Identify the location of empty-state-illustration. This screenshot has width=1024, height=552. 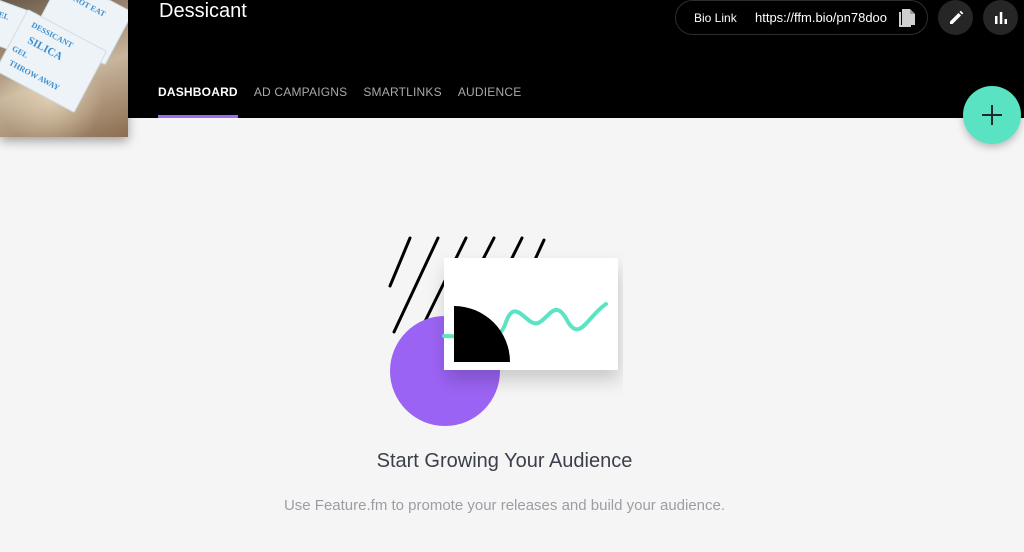
(503, 331).